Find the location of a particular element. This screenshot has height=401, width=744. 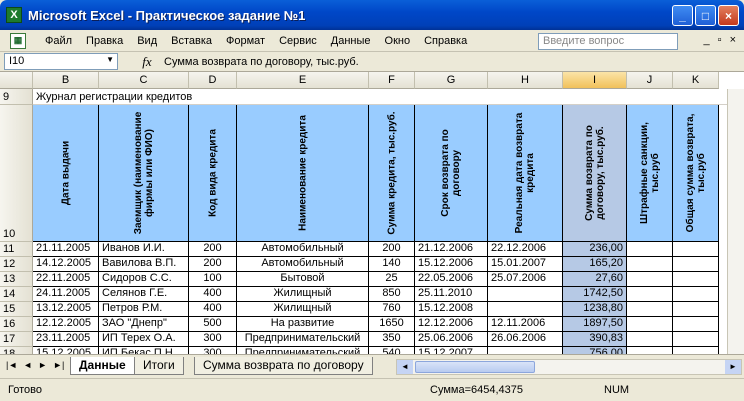

doc-restore-icon: ▫ is located at coordinates (720, 40).